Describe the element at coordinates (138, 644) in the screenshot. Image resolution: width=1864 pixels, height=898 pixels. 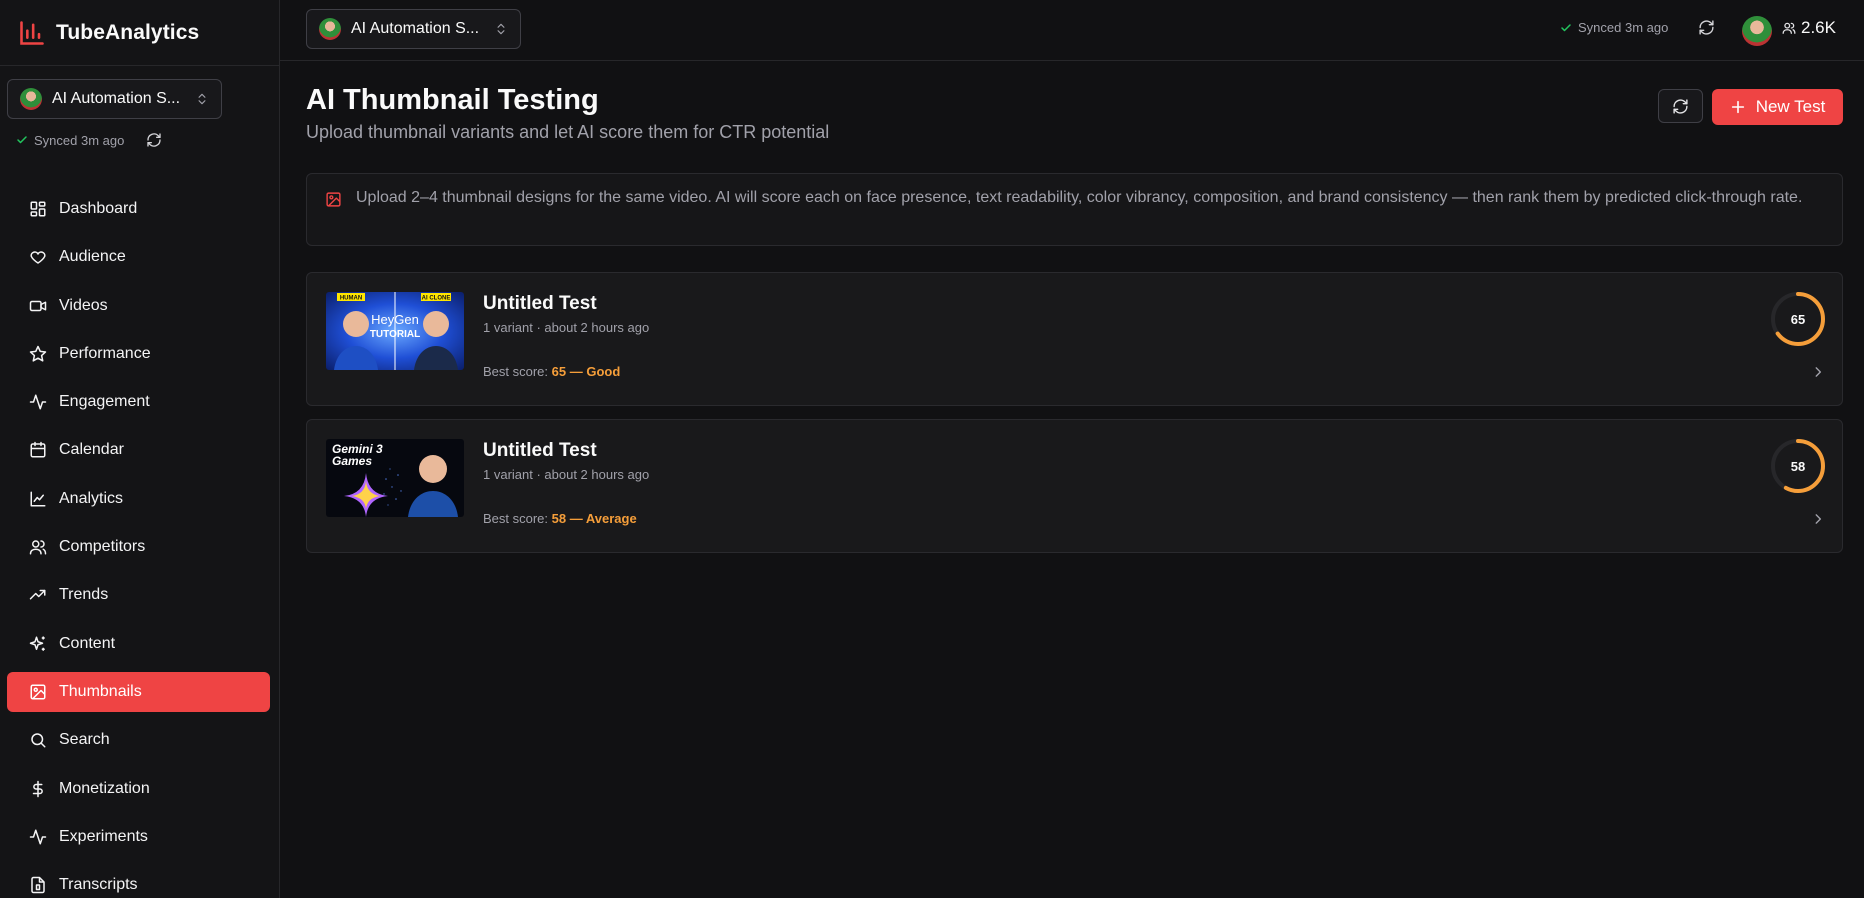
I see `sidebar-item-content: Content` at that location.